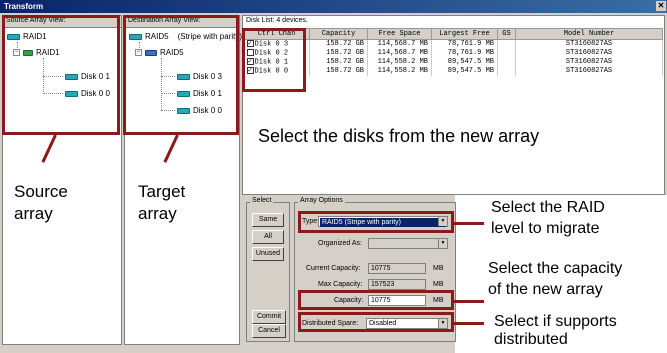 This screenshot has width=667, height=353. I want to click on max-capacity-label: Max Capacity:, so click(340, 284).